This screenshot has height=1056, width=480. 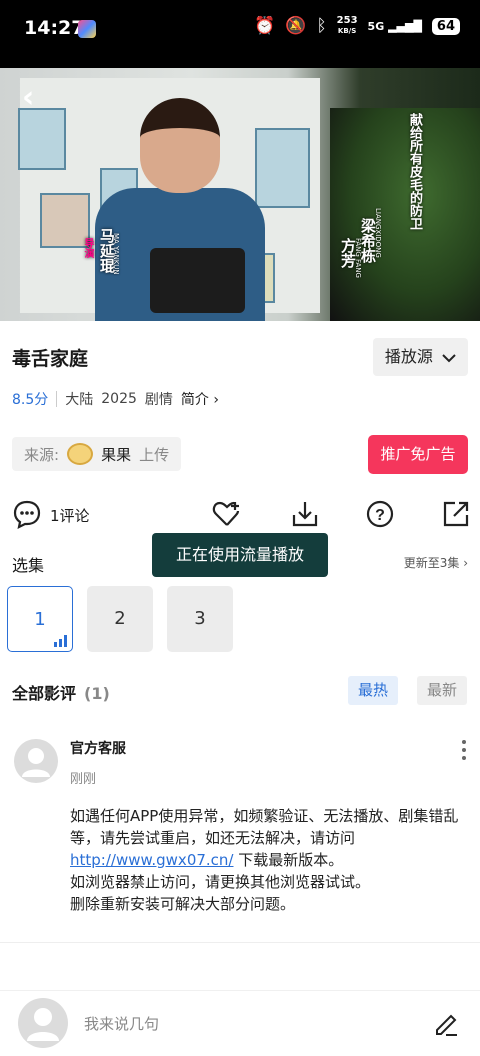 I want to click on help-icon: ?, so click(x=380, y=514).